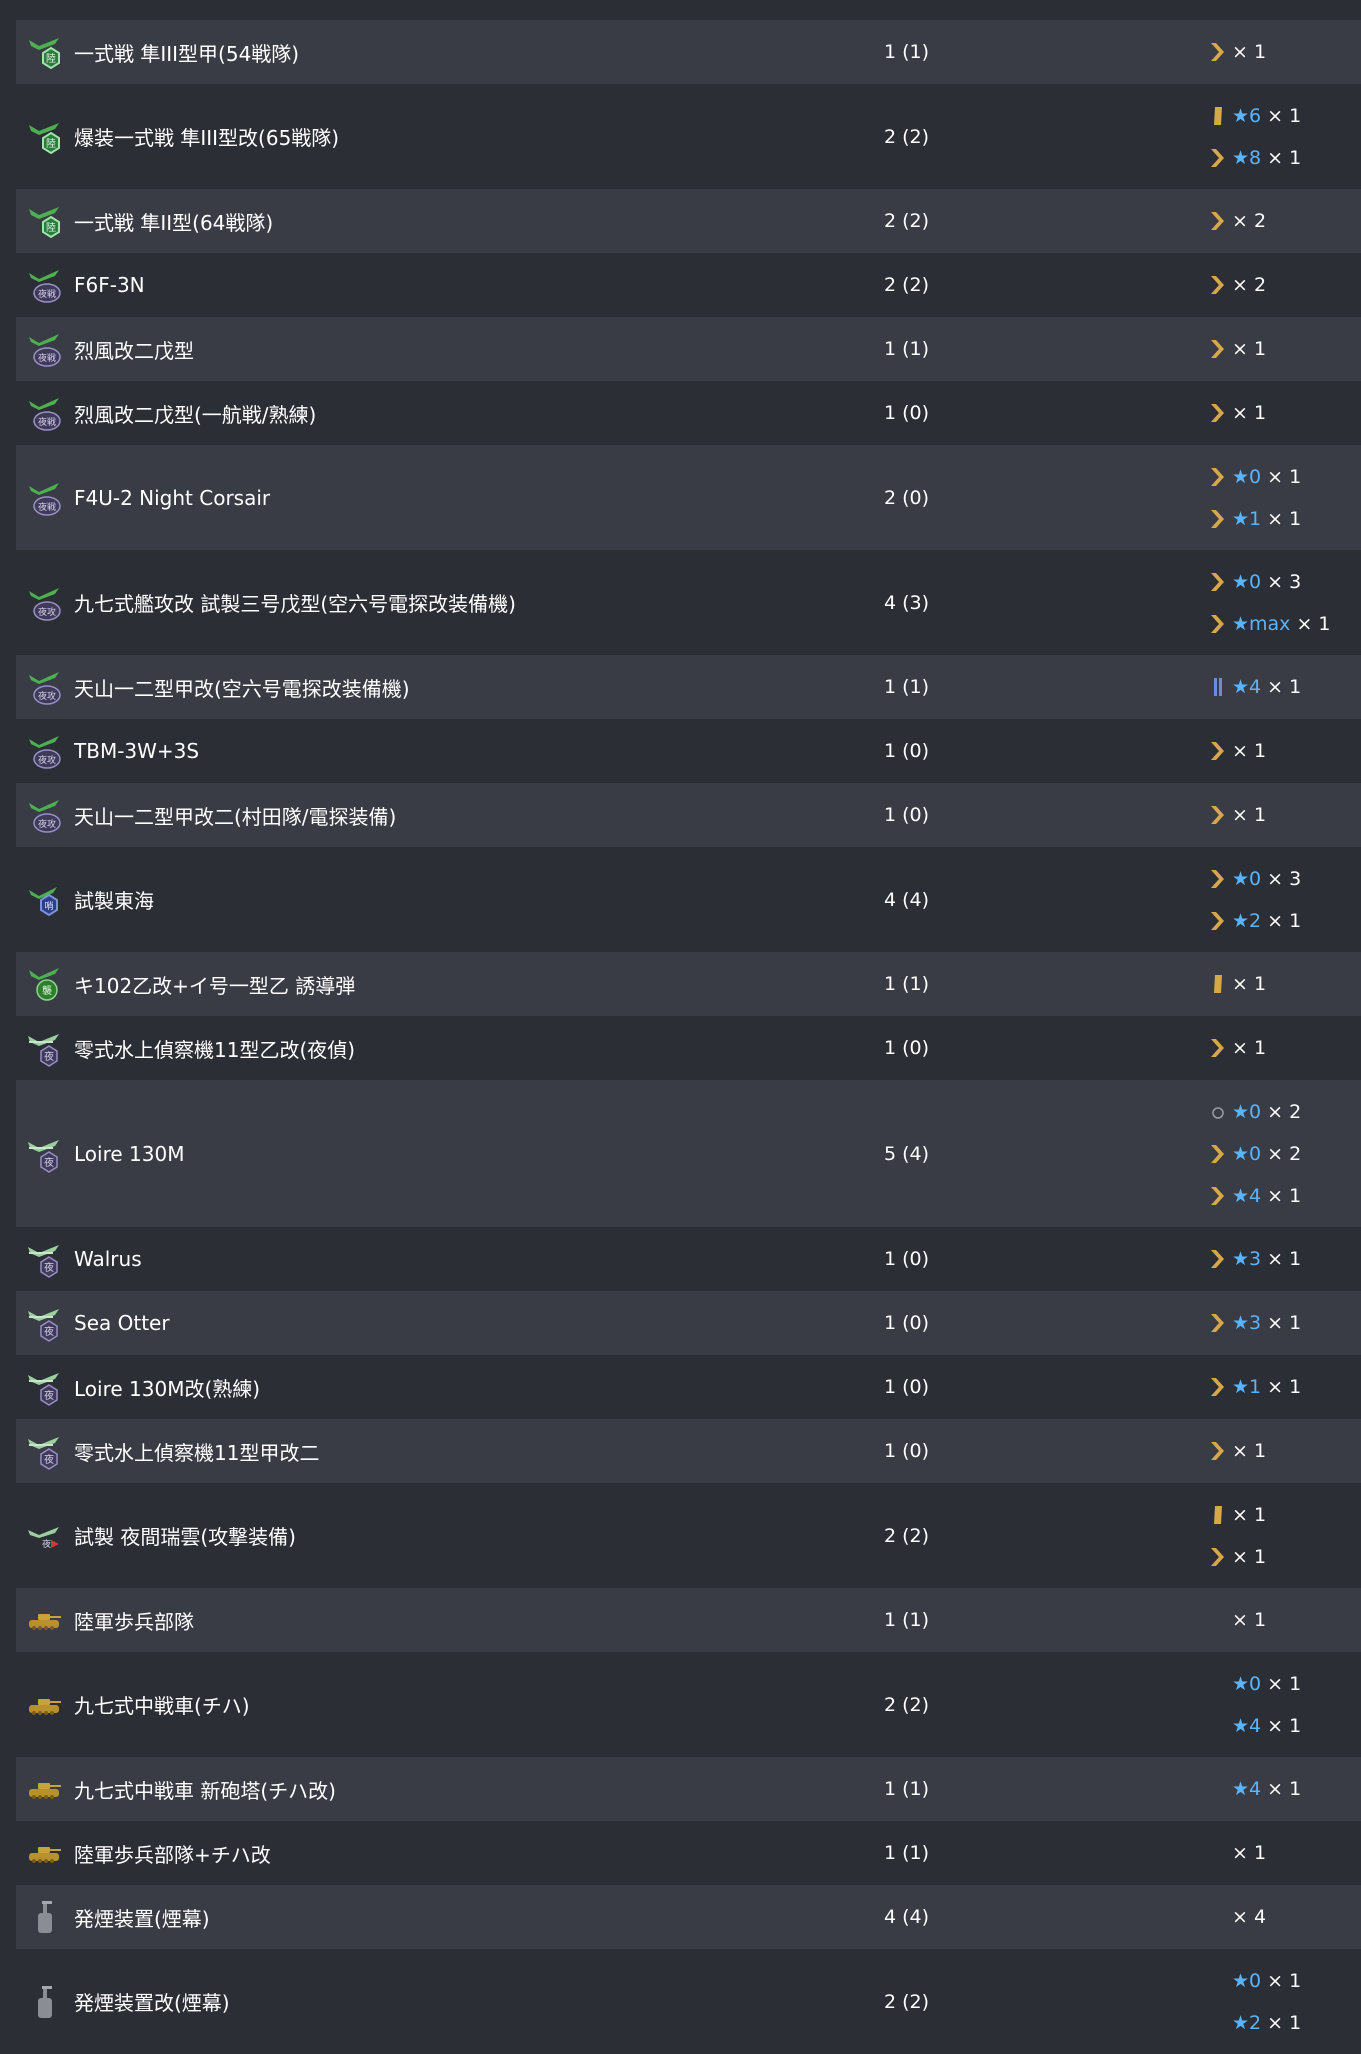 This screenshot has height=2054, width=1361. What do you see at coordinates (1284, 1726) in the screenshot?
I see `proficiency-entry: ★4 × 1` at bounding box center [1284, 1726].